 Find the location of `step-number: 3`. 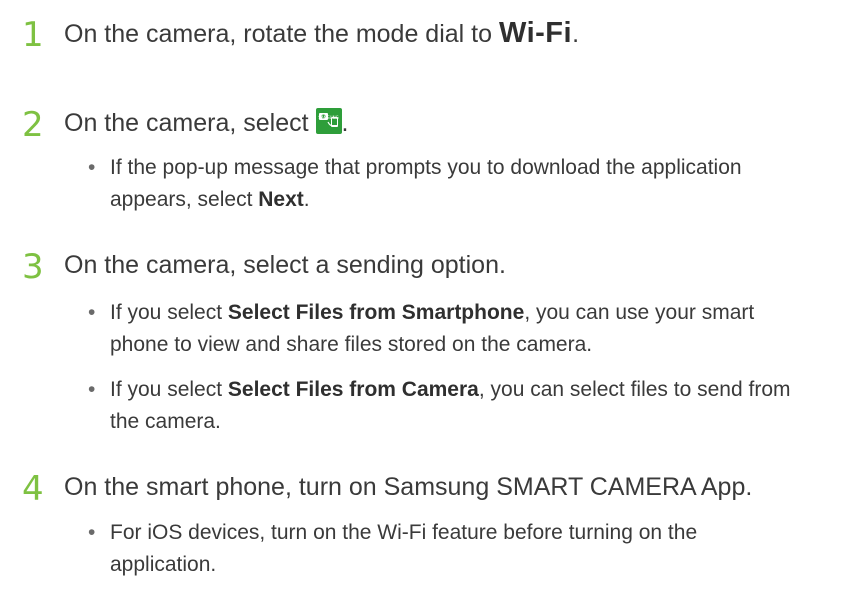

step-number: 3 is located at coordinates (33, 267).